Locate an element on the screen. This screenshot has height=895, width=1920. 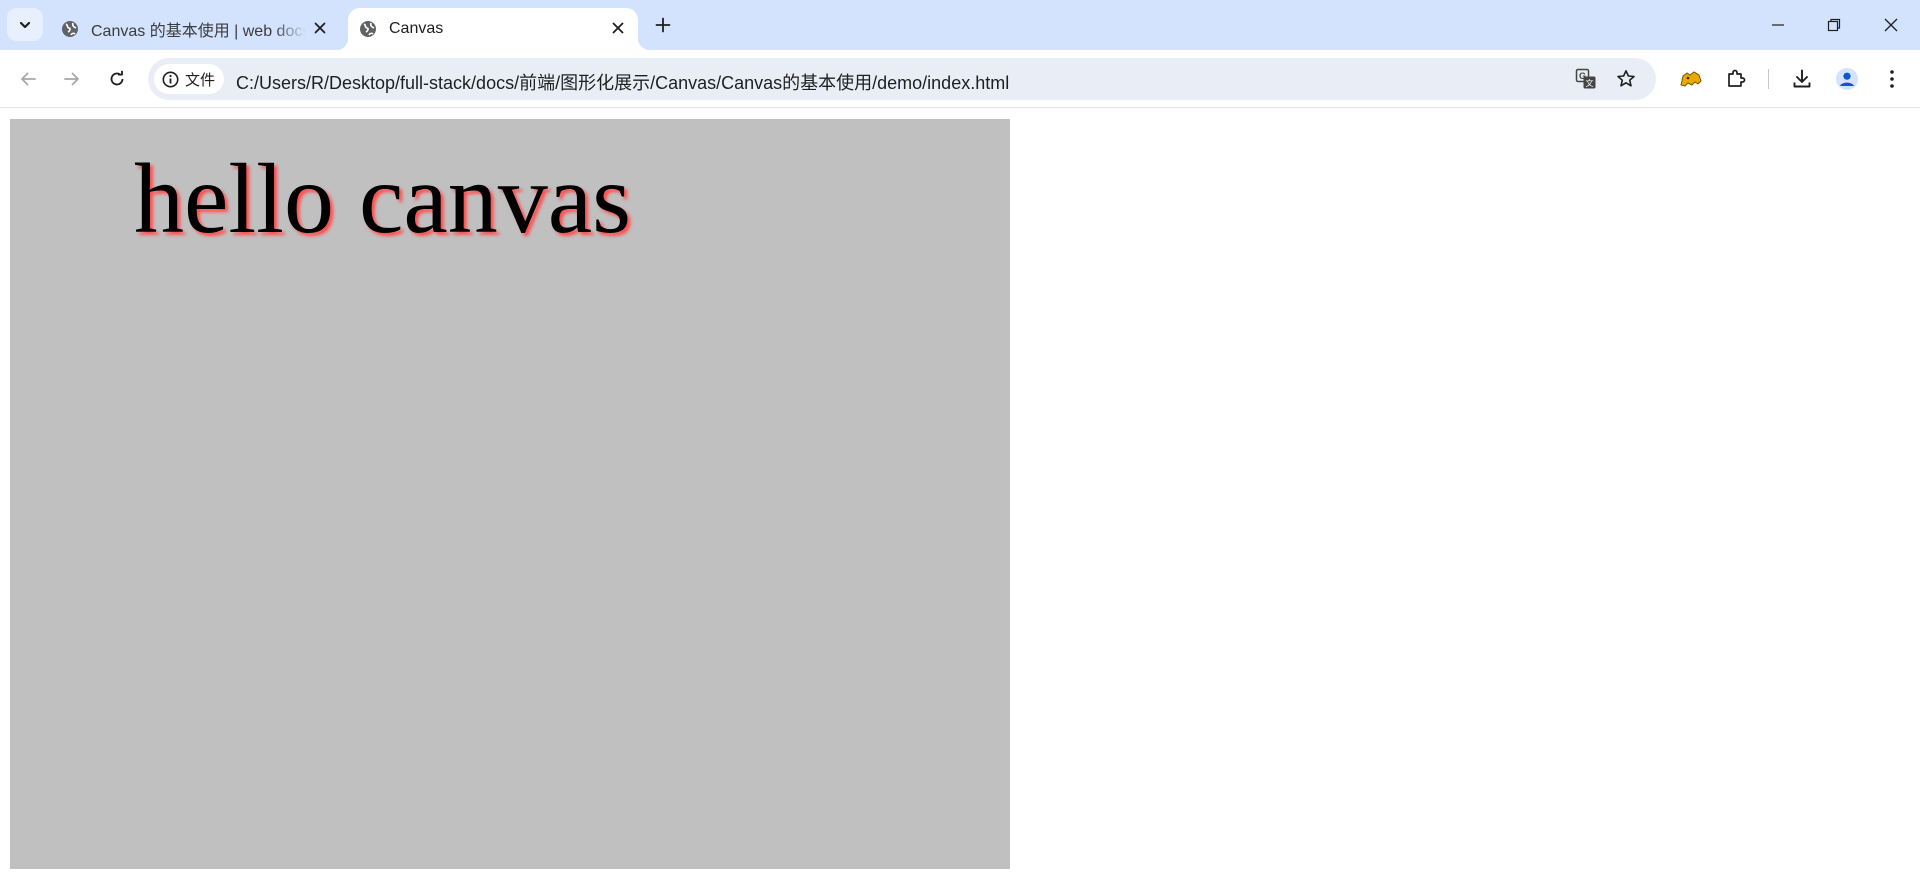
toolbar-divider is located at coordinates (1768, 79).